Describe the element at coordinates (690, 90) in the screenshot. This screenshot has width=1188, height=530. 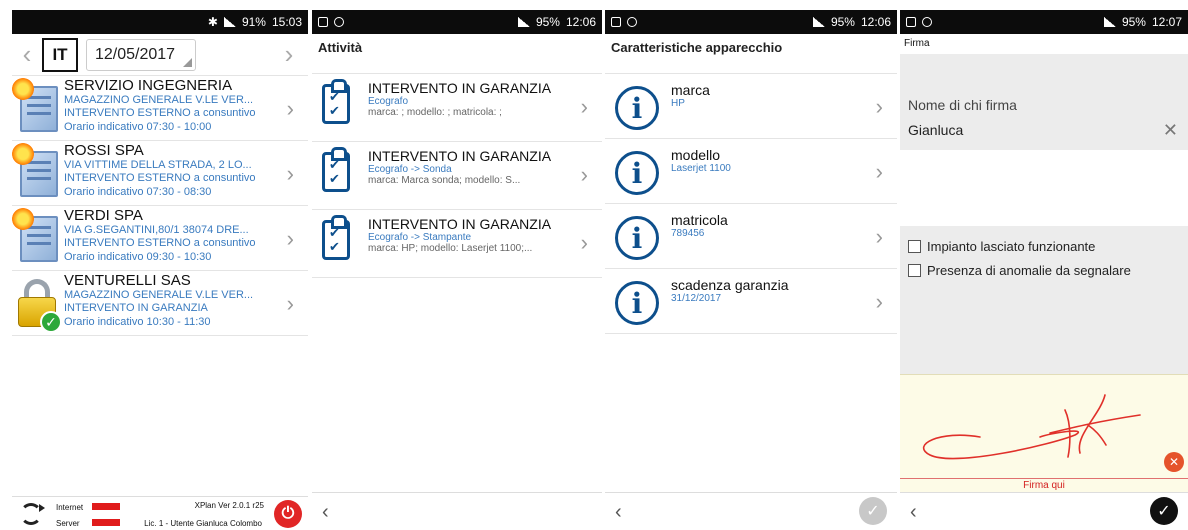
I see `field-label: marca` at that location.